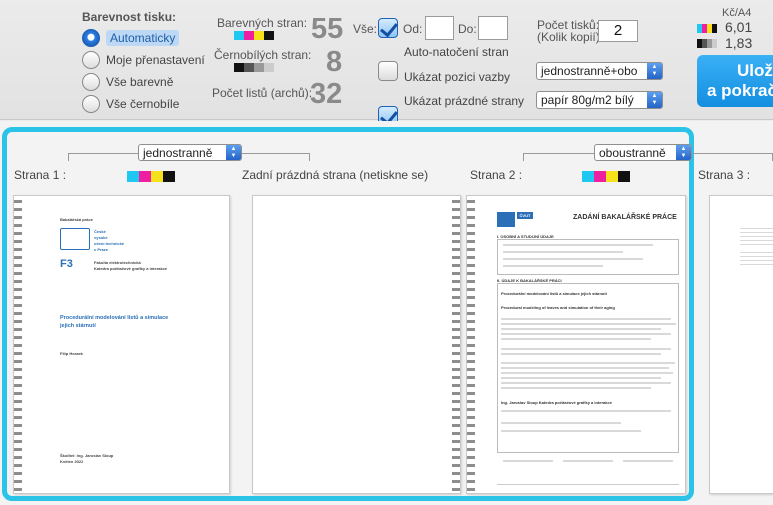  What do you see at coordinates (724, 175) in the screenshot?
I see `page3-label: Strana 3 :` at bounding box center [724, 175].